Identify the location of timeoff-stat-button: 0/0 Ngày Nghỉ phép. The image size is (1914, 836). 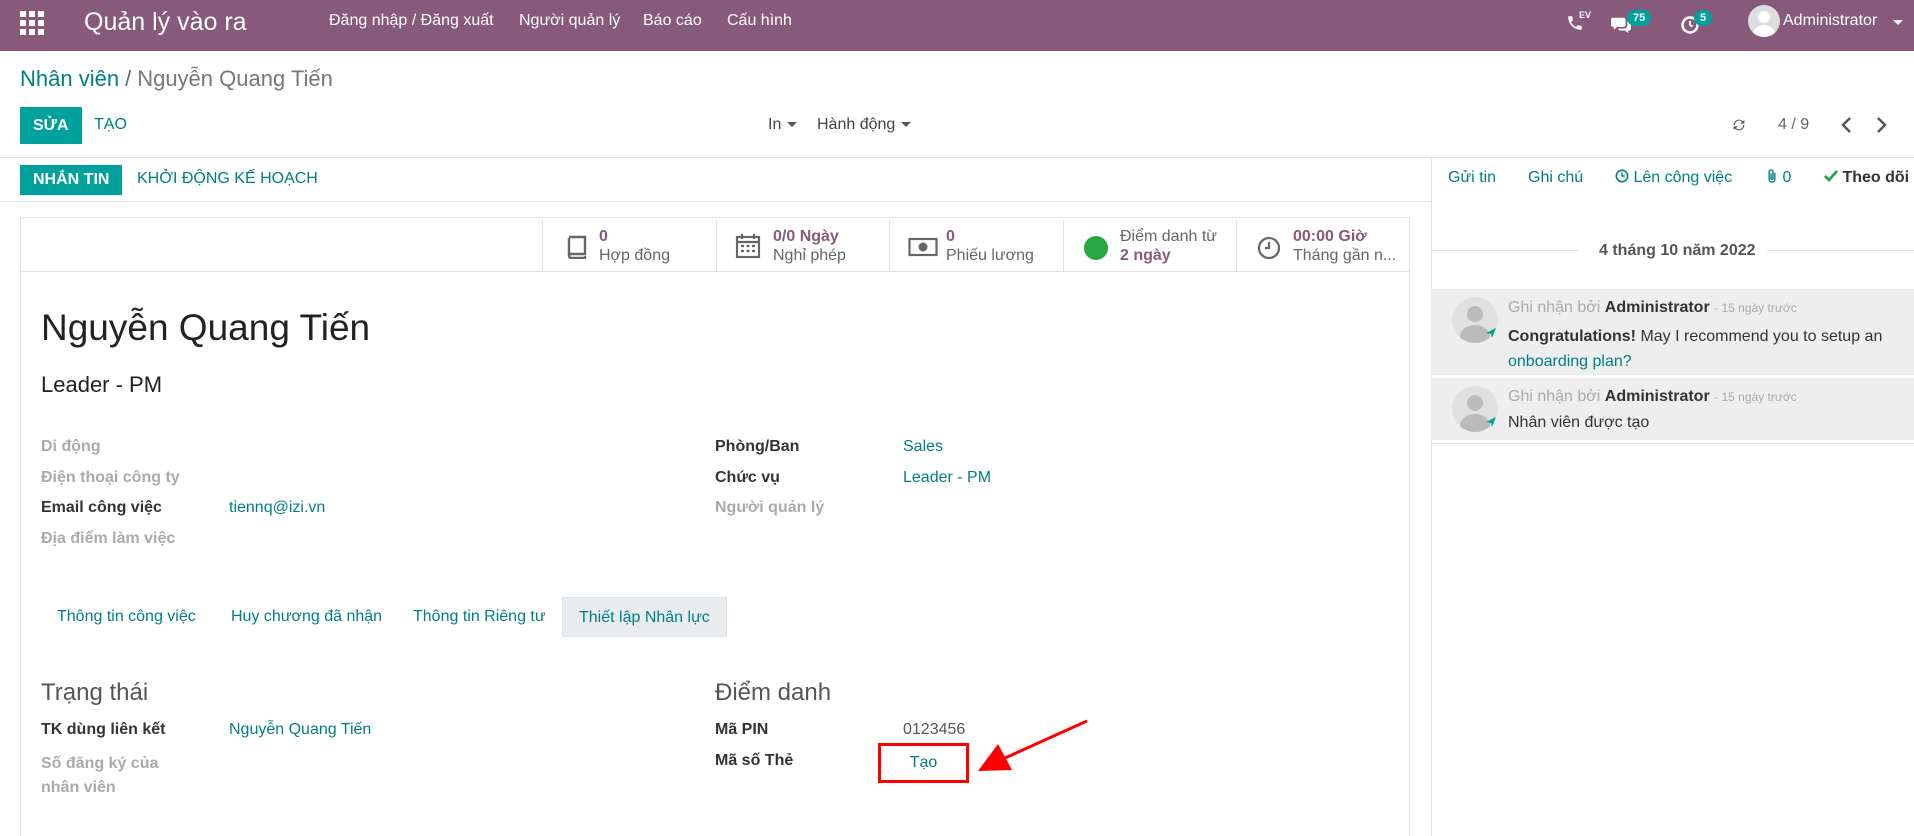
(802, 246).